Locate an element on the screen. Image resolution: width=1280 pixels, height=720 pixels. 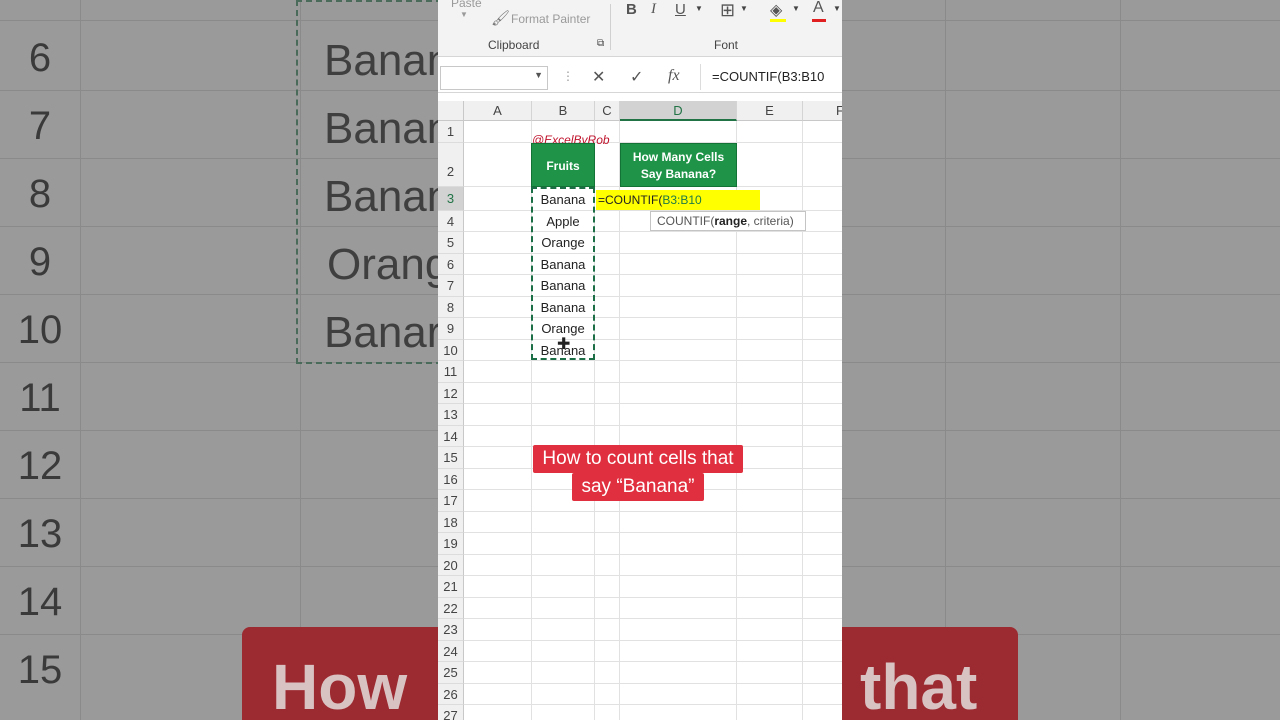
dialog-launcher-icon: ⧉ is located at coordinates (600, 43).